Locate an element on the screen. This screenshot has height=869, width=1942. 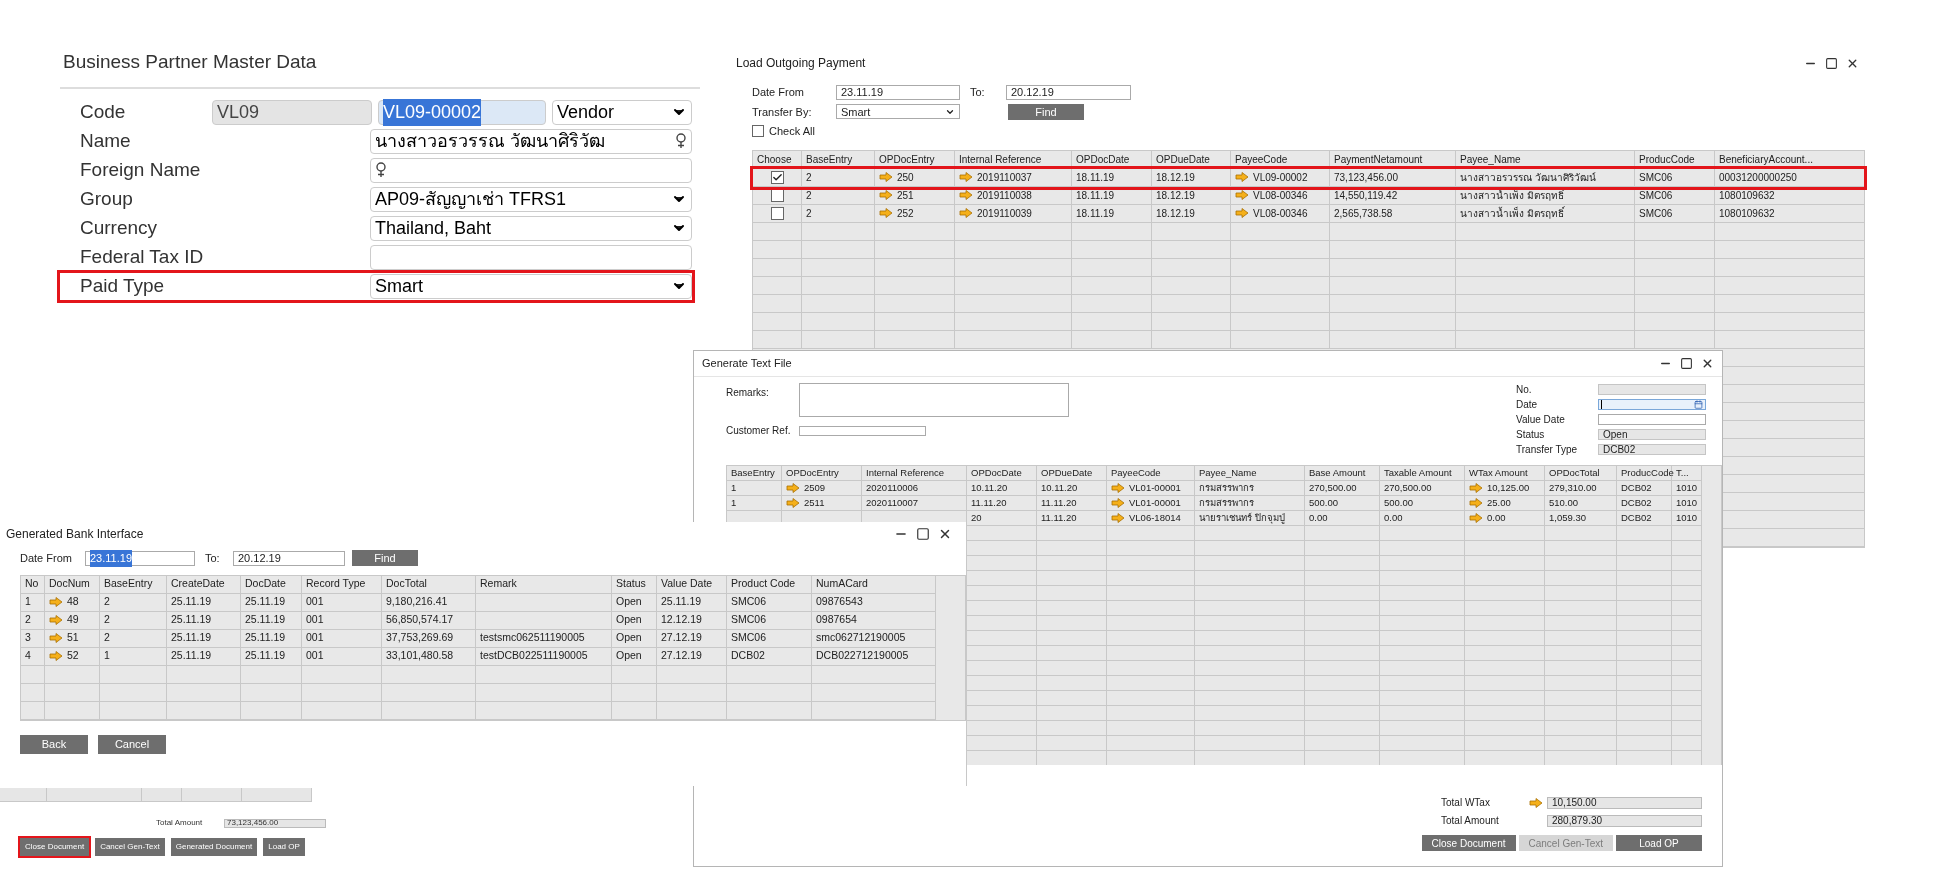
action-button: Back is located at coordinates (54, 744).